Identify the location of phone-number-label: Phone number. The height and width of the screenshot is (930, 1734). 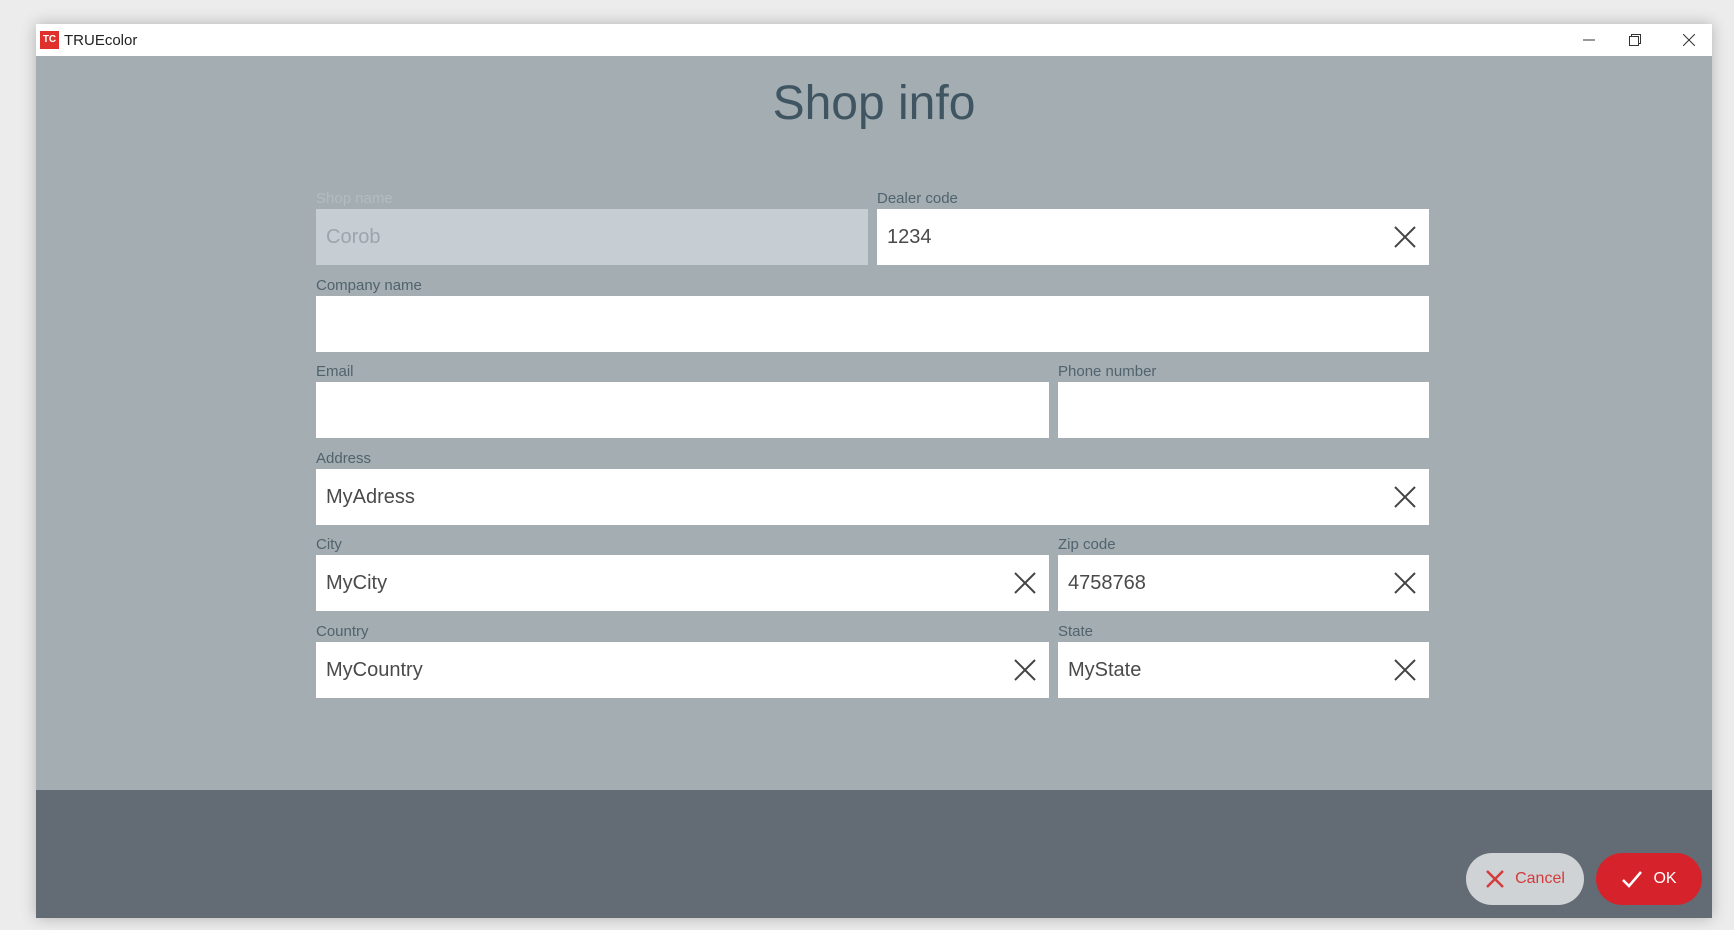
(1107, 371).